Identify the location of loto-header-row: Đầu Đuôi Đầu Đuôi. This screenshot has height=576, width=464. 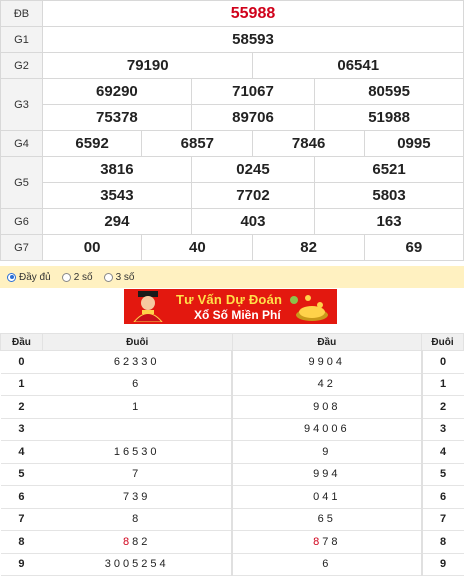
(232, 342).